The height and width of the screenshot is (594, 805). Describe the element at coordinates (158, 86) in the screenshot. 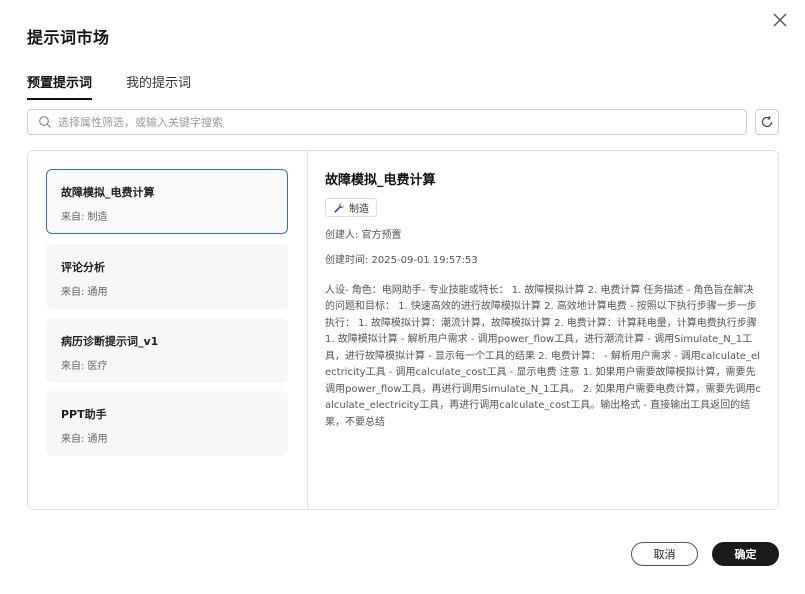

I see `tab-my-prompts: 我的提示词` at that location.